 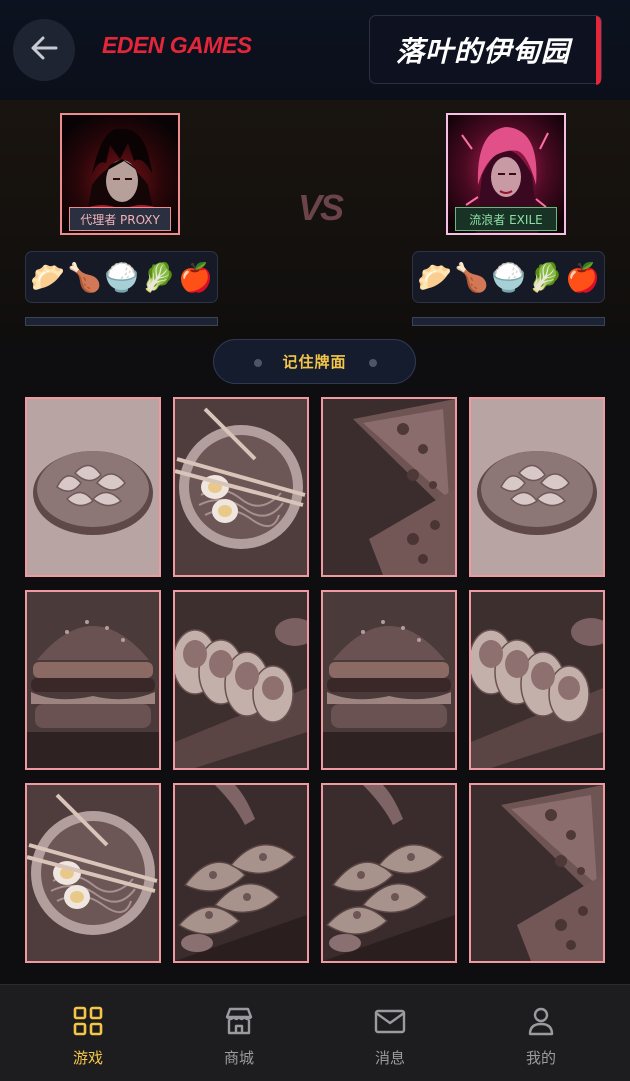 I want to click on mail-icon, so click(x=390, y=1021).